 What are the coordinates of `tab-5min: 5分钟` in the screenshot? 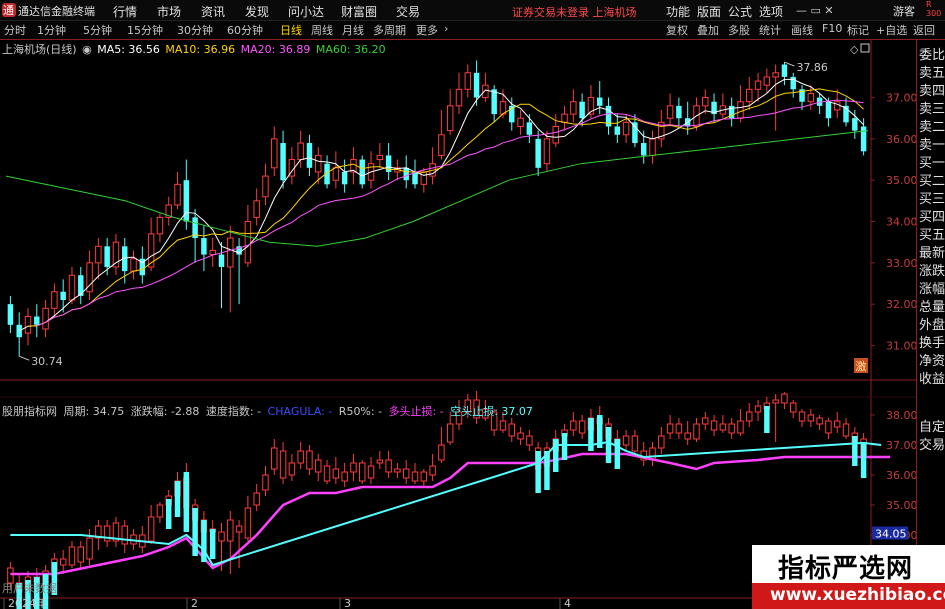 It's located at (97, 30).